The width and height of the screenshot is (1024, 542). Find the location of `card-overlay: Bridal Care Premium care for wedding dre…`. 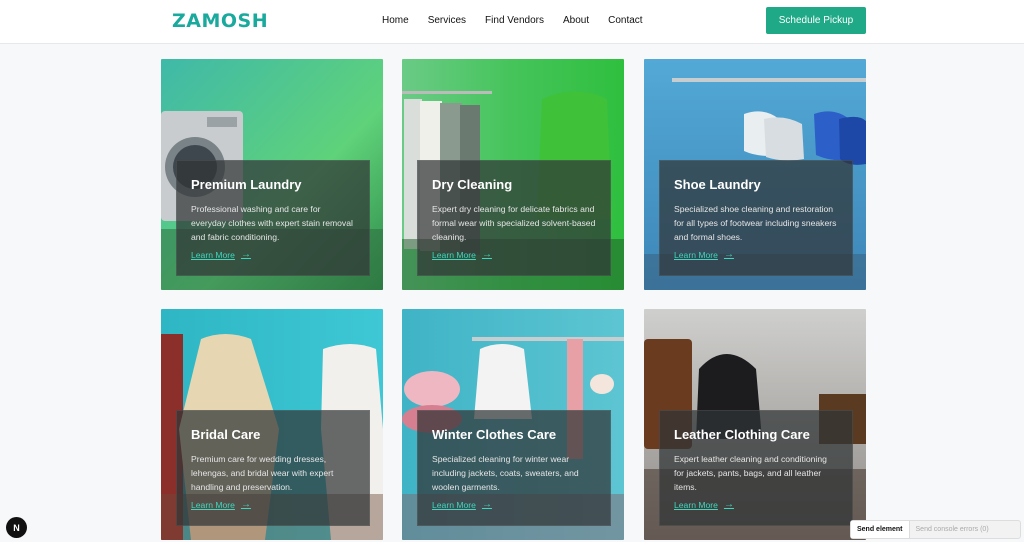

card-overlay: Bridal Care Premium care for wedding dre… is located at coordinates (273, 468).